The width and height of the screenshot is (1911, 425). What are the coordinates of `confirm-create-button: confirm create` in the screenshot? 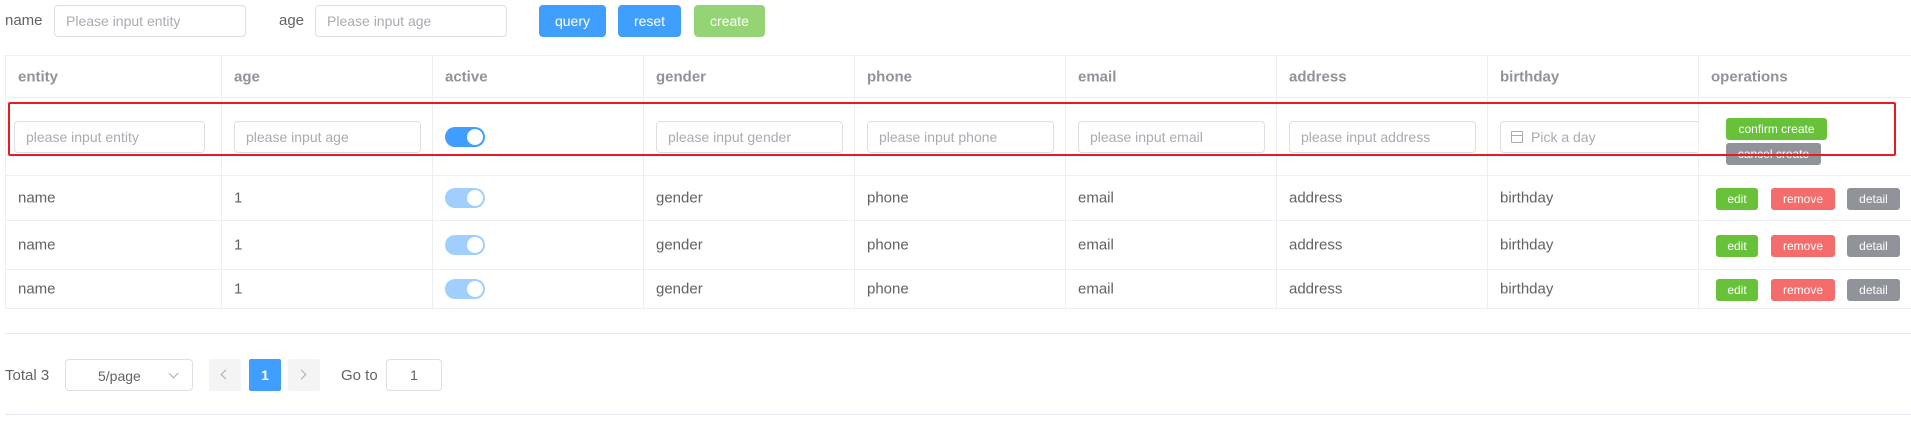 It's located at (1776, 129).